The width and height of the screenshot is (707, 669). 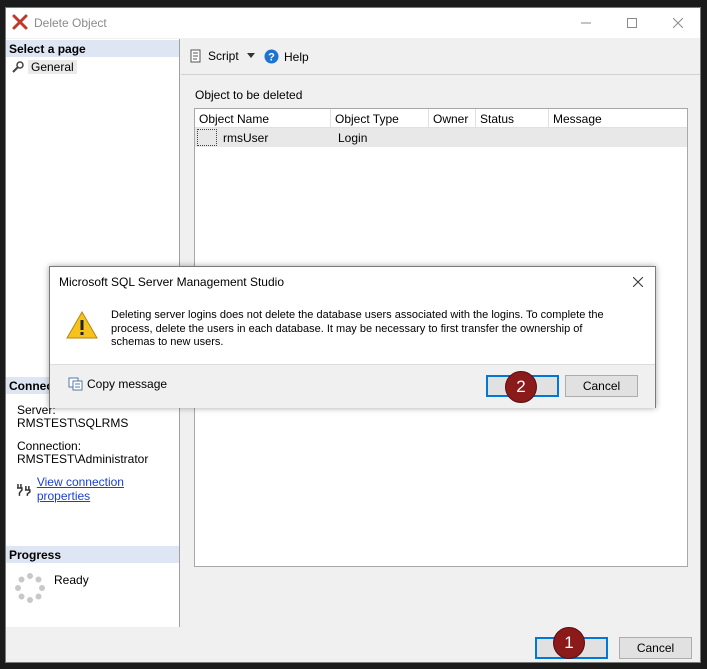 I want to click on column-header-owner: Owner, so click(x=452, y=118).